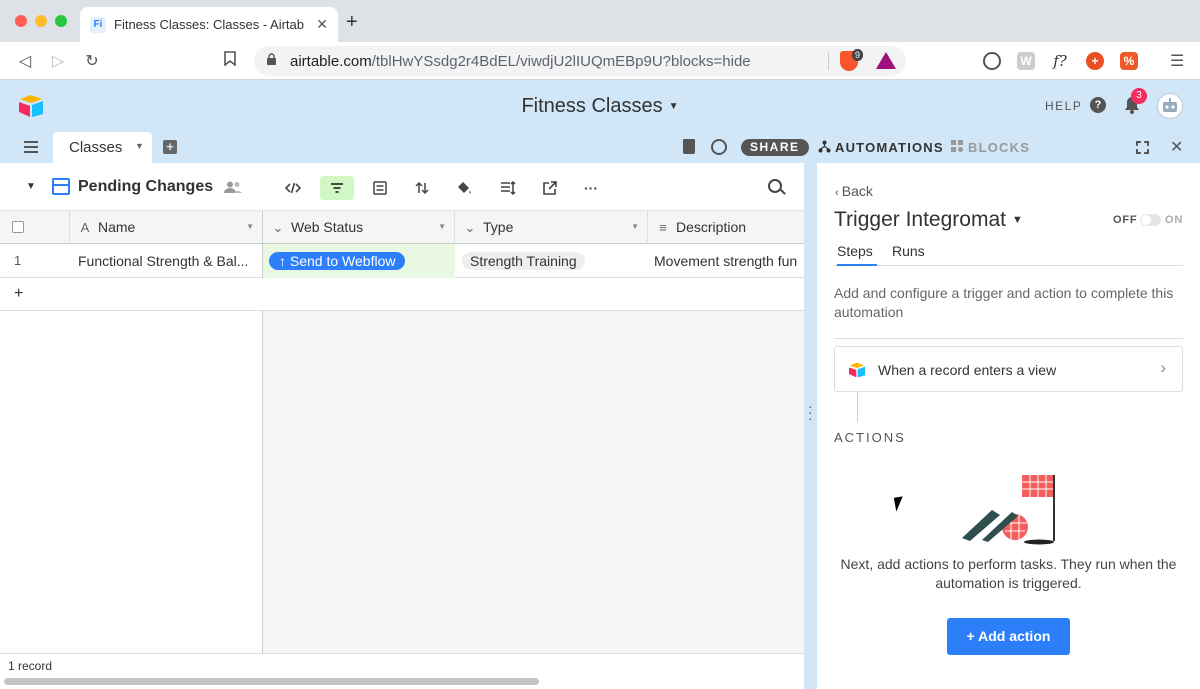 Image resolution: width=1200 pixels, height=689 pixels. Describe the element at coordinates (928, 220) in the screenshot. I see `automation-title: Trigger Integromat ▼` at that location.